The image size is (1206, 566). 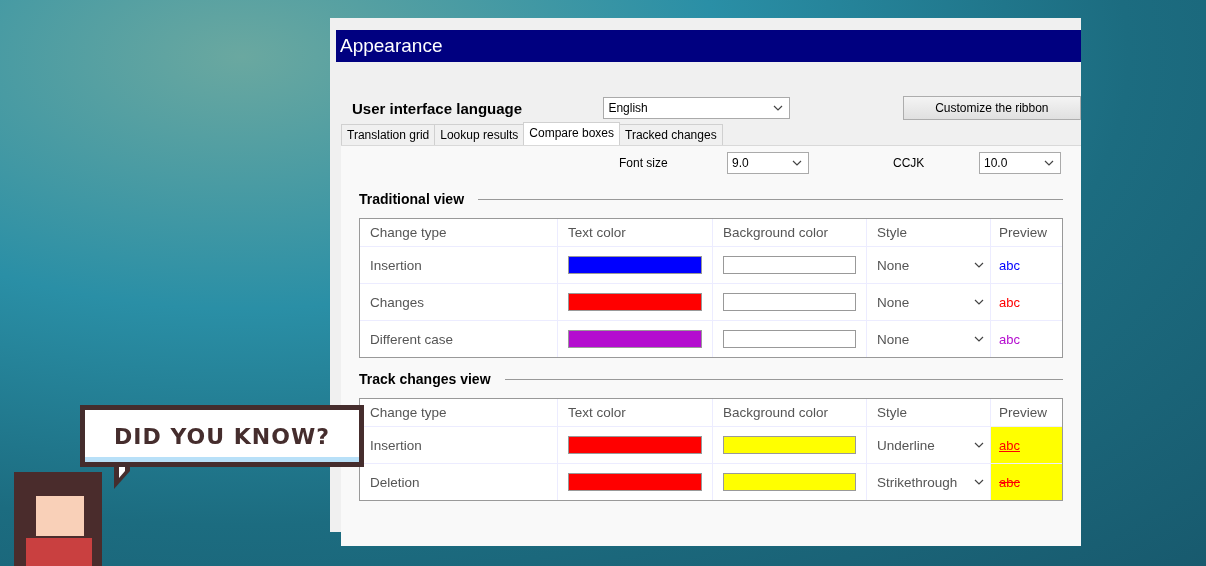 What do you see at coordinates (572, 133) in the screenshot?
I see `tab: Compare boxes` at bounding box center [572, 133].